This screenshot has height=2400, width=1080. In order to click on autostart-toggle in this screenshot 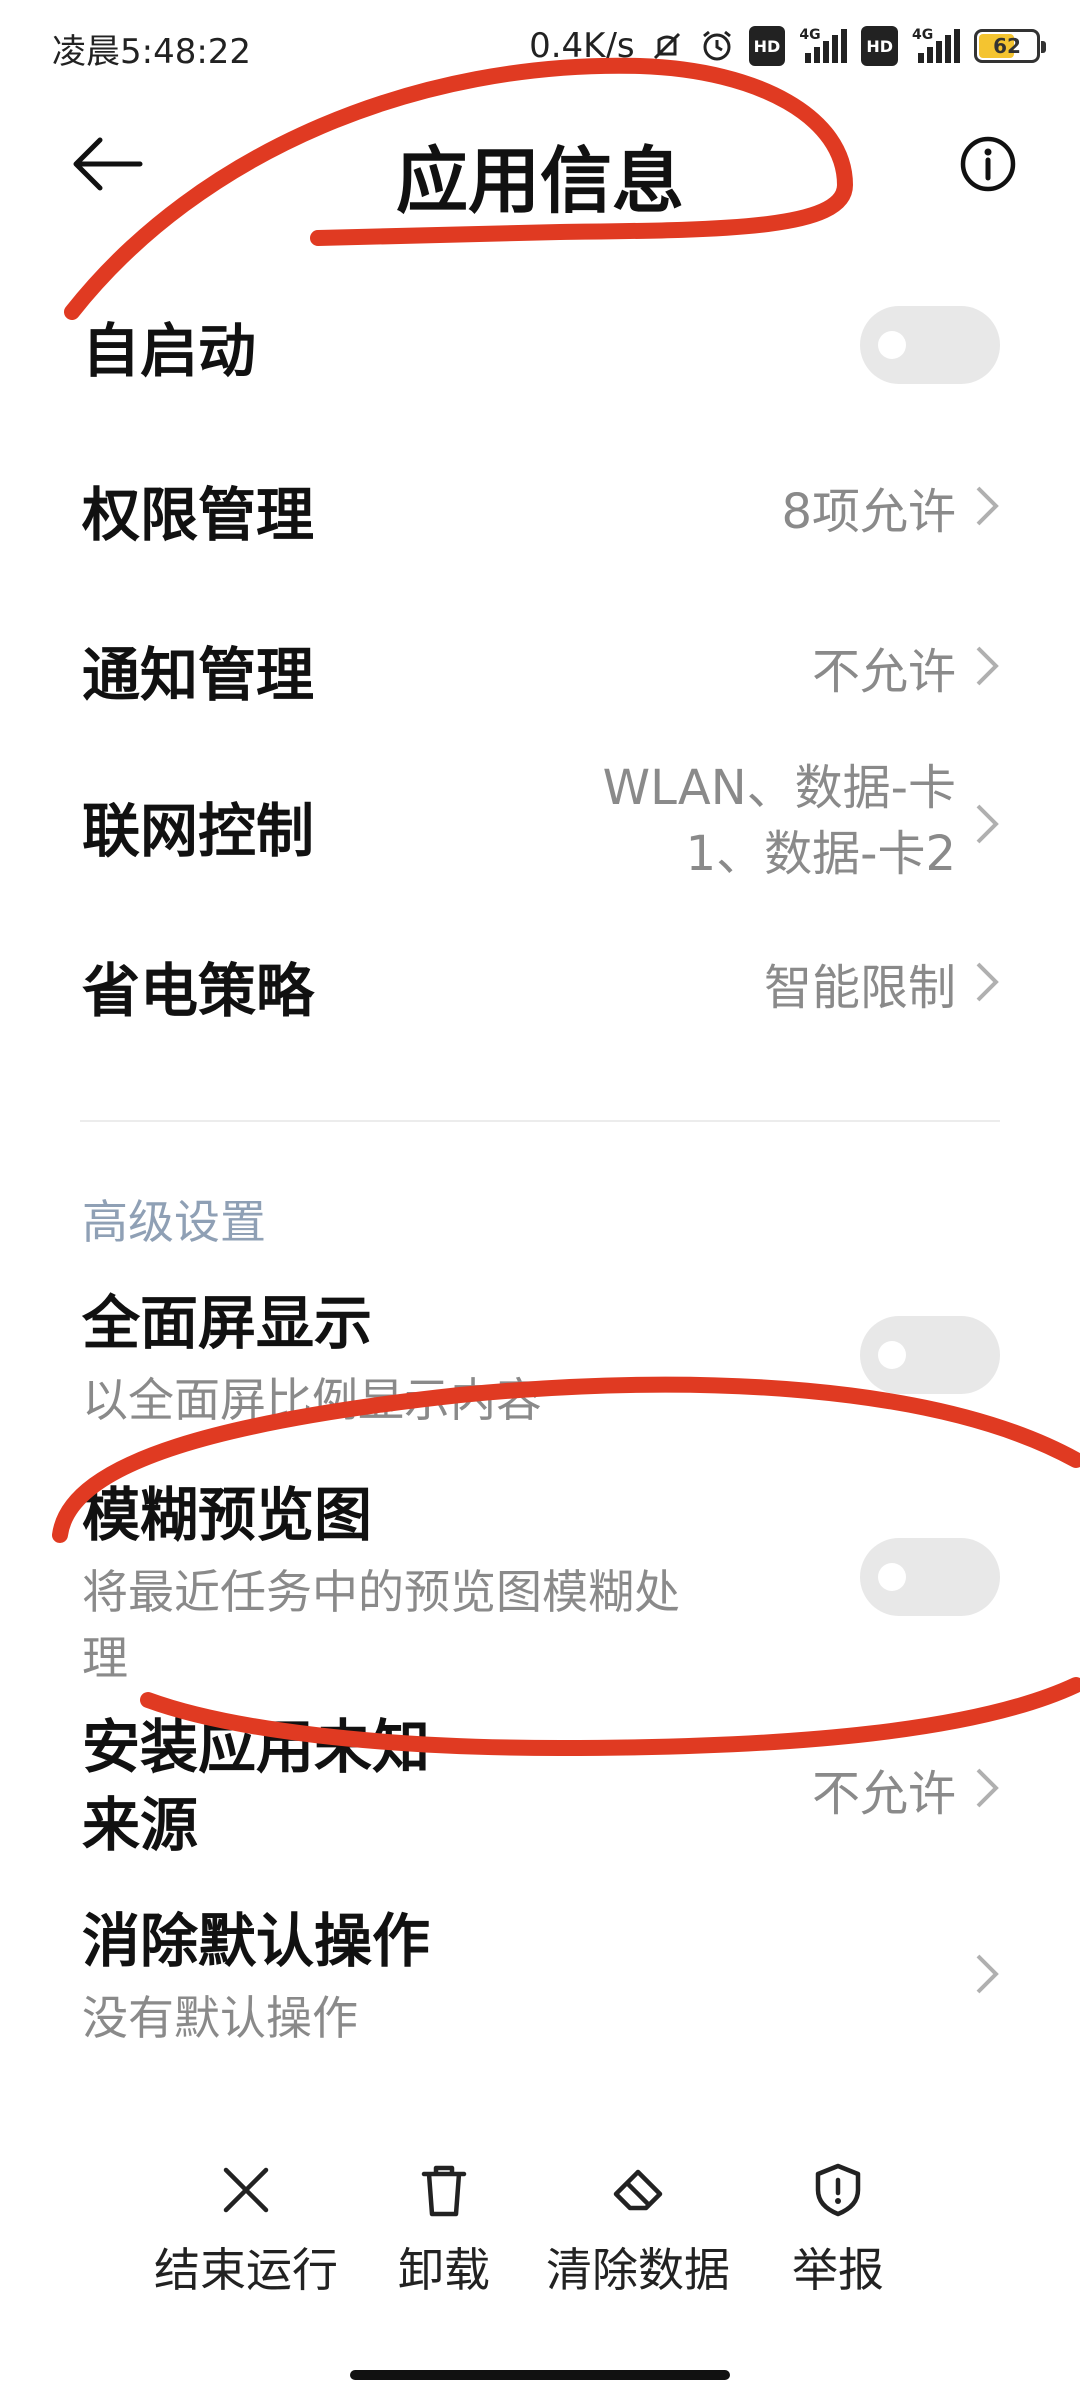, I will do `click(930, 345)`.